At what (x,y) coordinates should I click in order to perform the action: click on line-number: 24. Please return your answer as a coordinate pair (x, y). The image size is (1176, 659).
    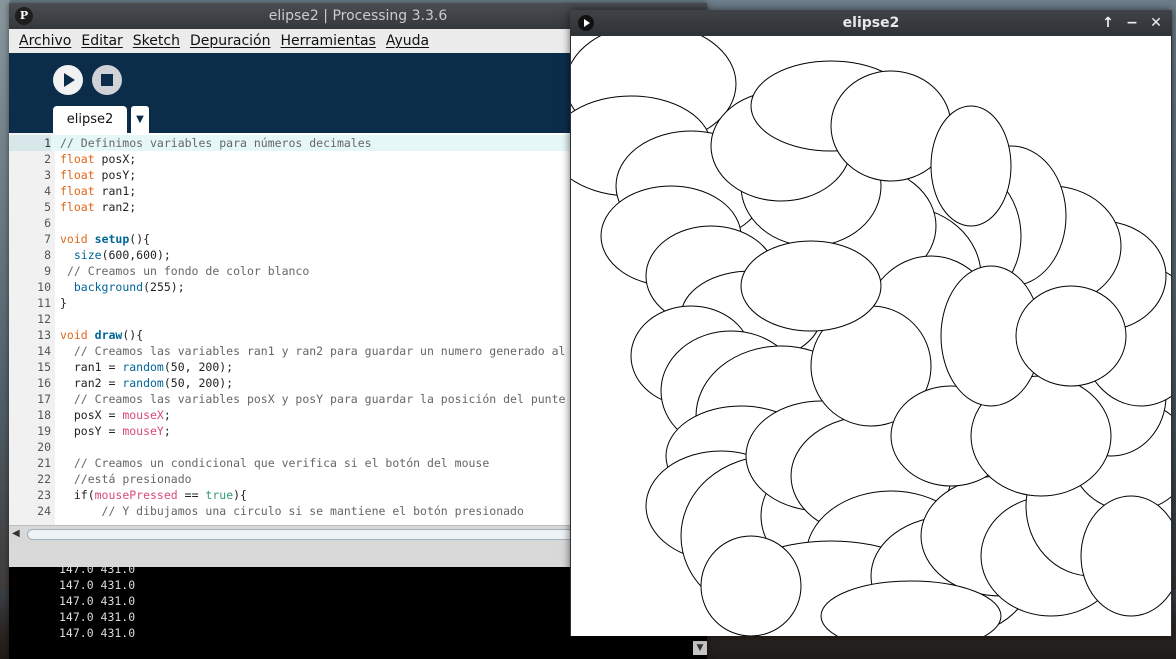
    Looking at the image, I should click on (44, 511).